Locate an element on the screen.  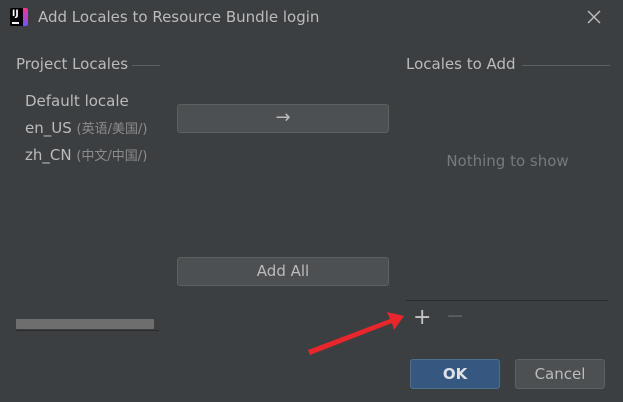
locale-detail: (英语/美国/) is located at coordinates (112, 129).